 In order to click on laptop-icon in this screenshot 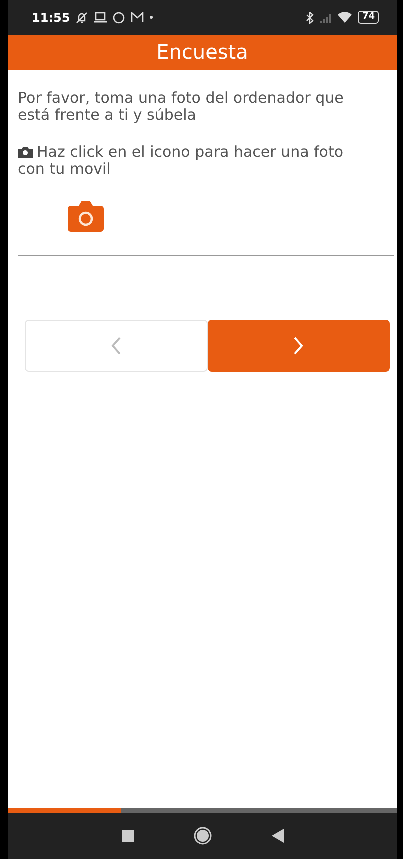, I will do `click(101, 17)`.